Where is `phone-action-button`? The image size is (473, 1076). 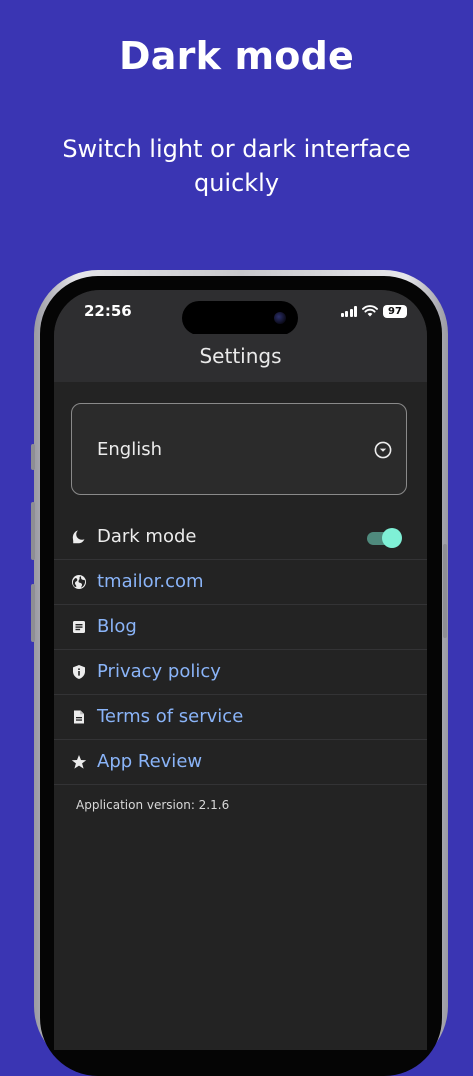 phone-action-button is located at coordinates (33, 457).